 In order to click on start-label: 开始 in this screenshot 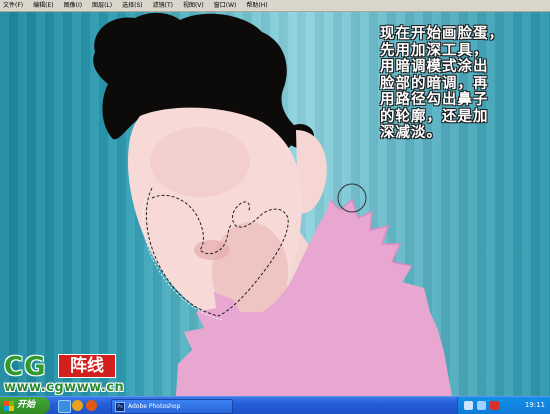, I will do `click(26, 405)`.